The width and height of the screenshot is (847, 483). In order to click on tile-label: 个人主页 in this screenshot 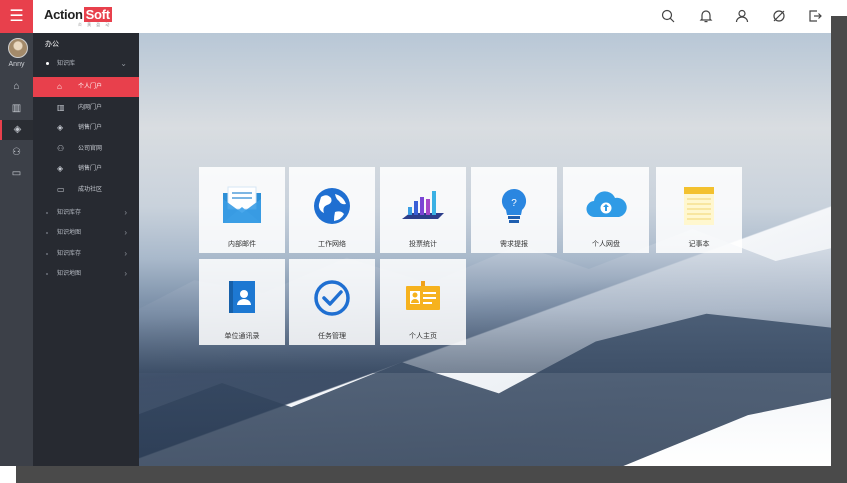, I will do `click(423, 336)`.